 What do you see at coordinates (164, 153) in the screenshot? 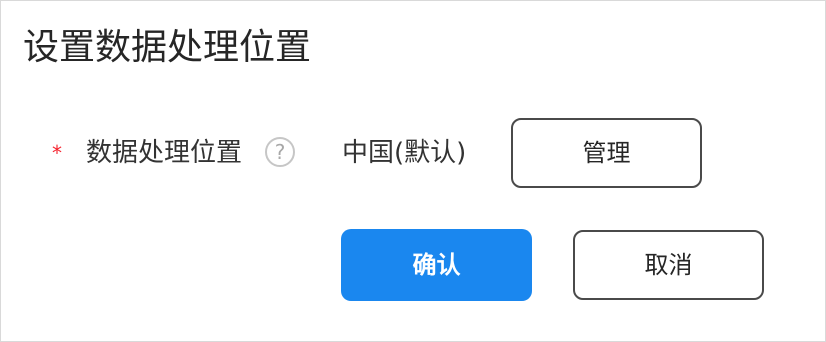
I see `field-label-data-location: 数据处理位置` at bounding box center [164, 153].